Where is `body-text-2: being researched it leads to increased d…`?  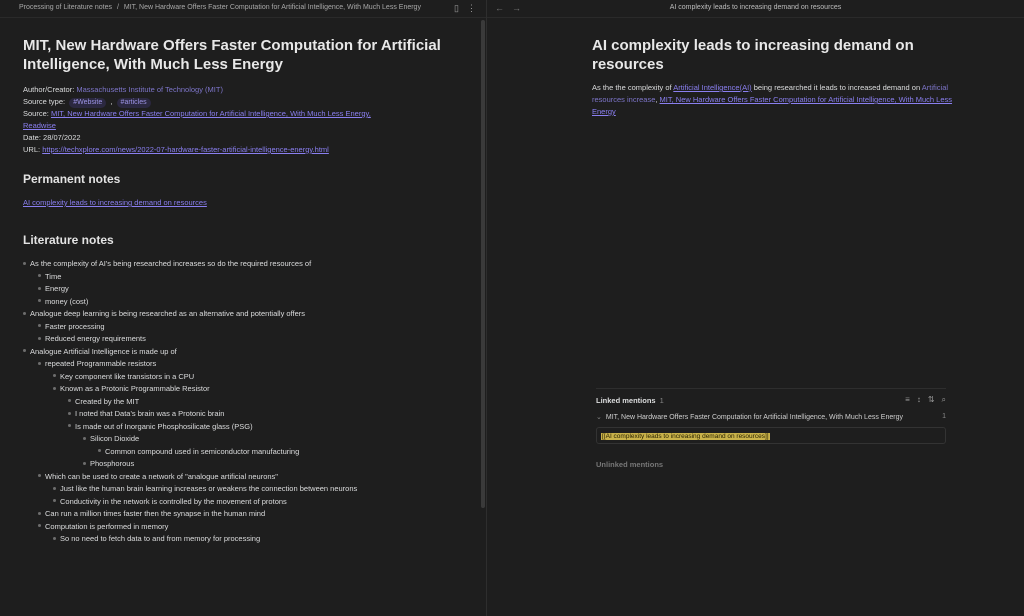
body-text-2: being researched it leads to increased d… is located at coordinates (836, 87).